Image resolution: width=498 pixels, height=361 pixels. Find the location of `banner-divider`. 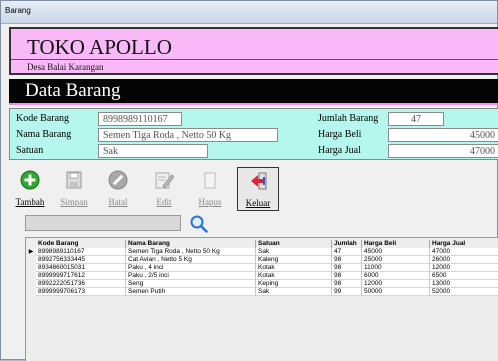

banner-divider is located at coordinates (254, 59).